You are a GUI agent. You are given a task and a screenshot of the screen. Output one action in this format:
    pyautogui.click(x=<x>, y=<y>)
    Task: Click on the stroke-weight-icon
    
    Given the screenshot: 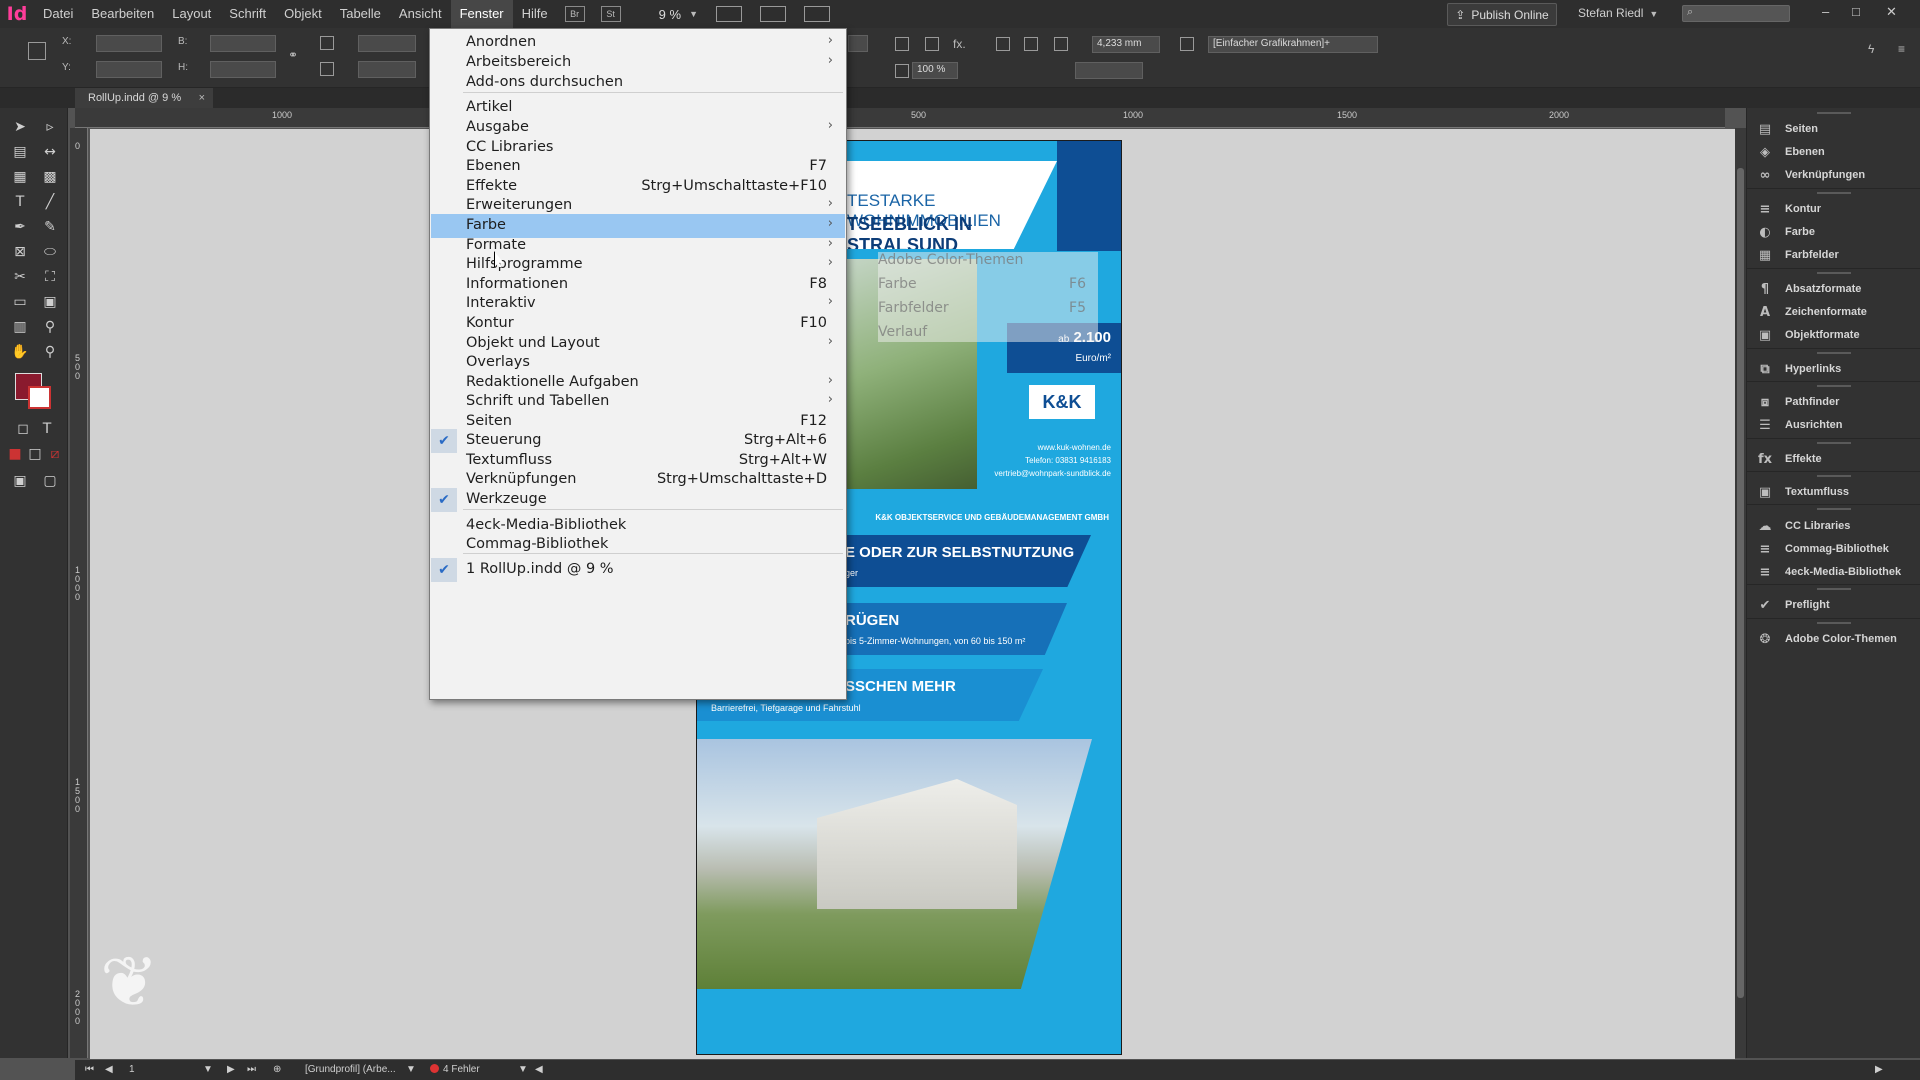 What is the action you would take?
    pyautogui.click(x=1061, y=44)
    